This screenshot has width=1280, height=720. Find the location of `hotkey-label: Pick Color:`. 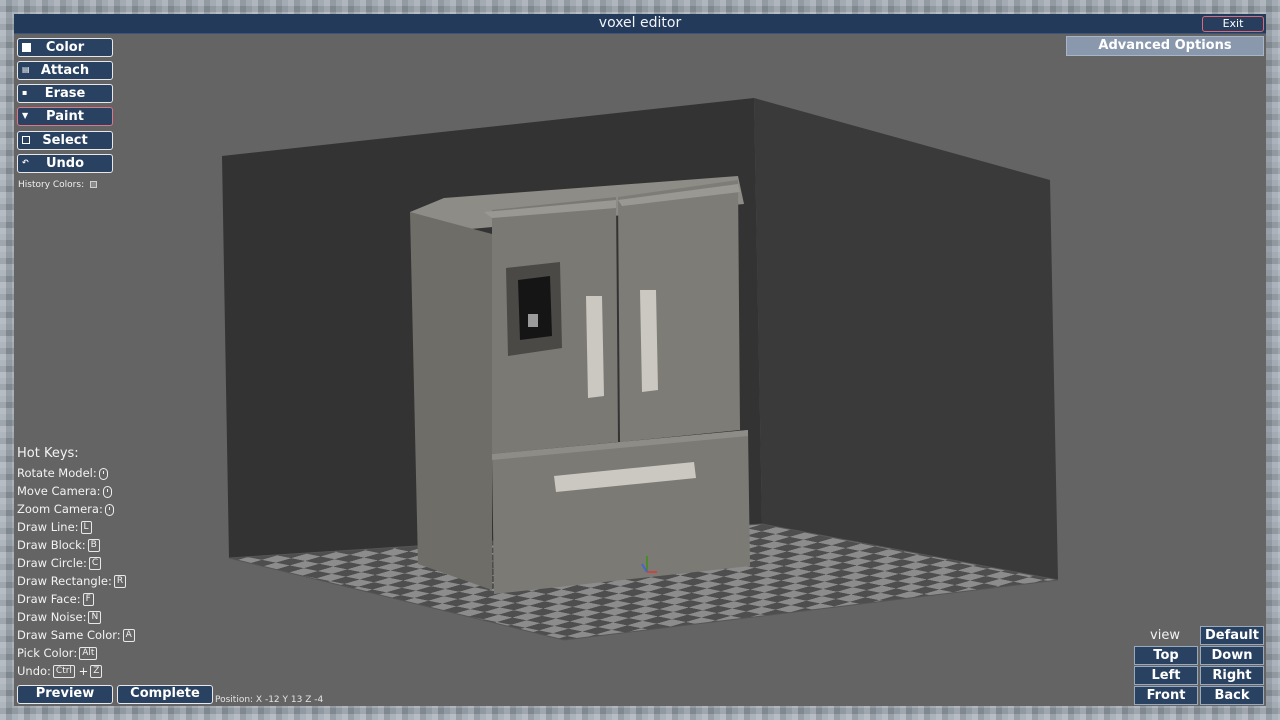

hotkey-label: Pick Color: is located at coordinates (47, 653).